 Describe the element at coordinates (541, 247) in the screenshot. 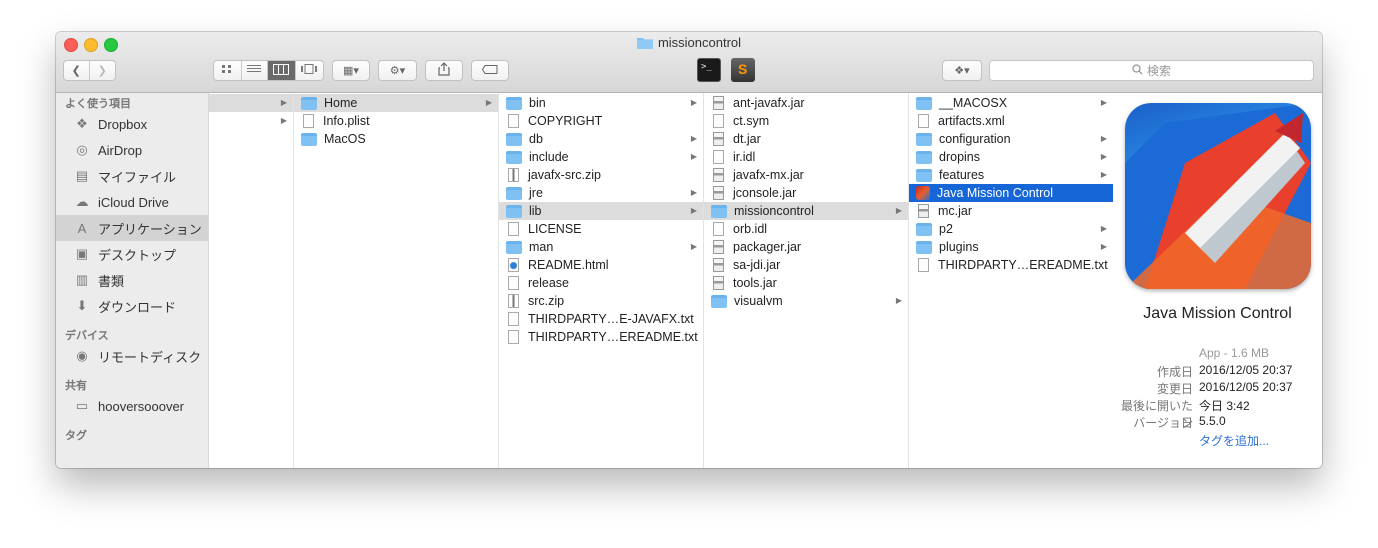

I see `item-name: man` at that location.